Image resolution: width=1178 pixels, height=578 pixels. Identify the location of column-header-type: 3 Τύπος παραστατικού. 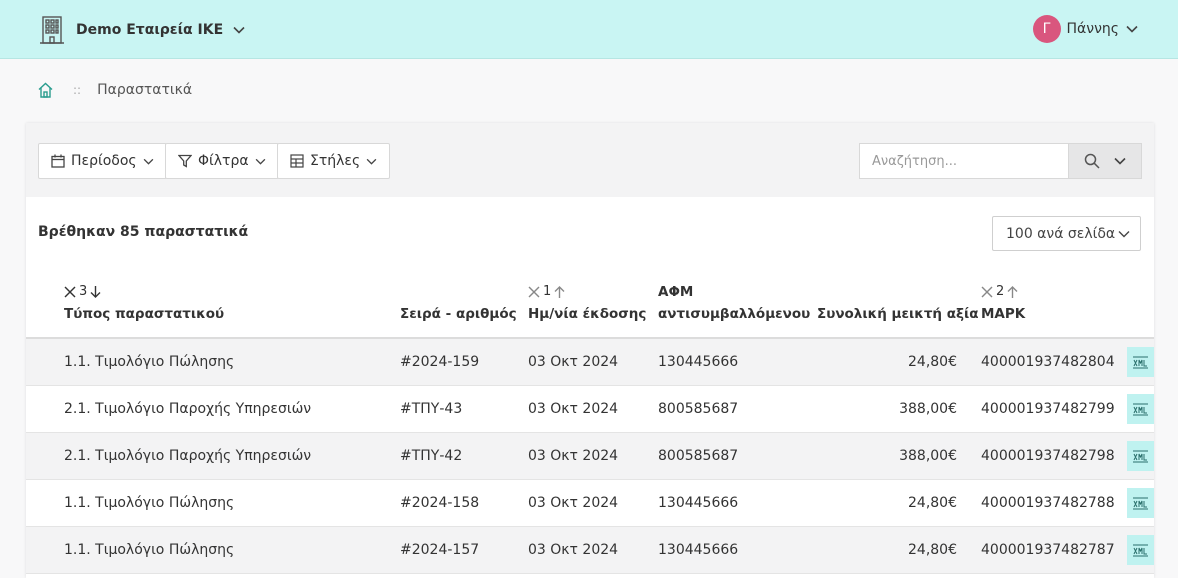
(144, 303).